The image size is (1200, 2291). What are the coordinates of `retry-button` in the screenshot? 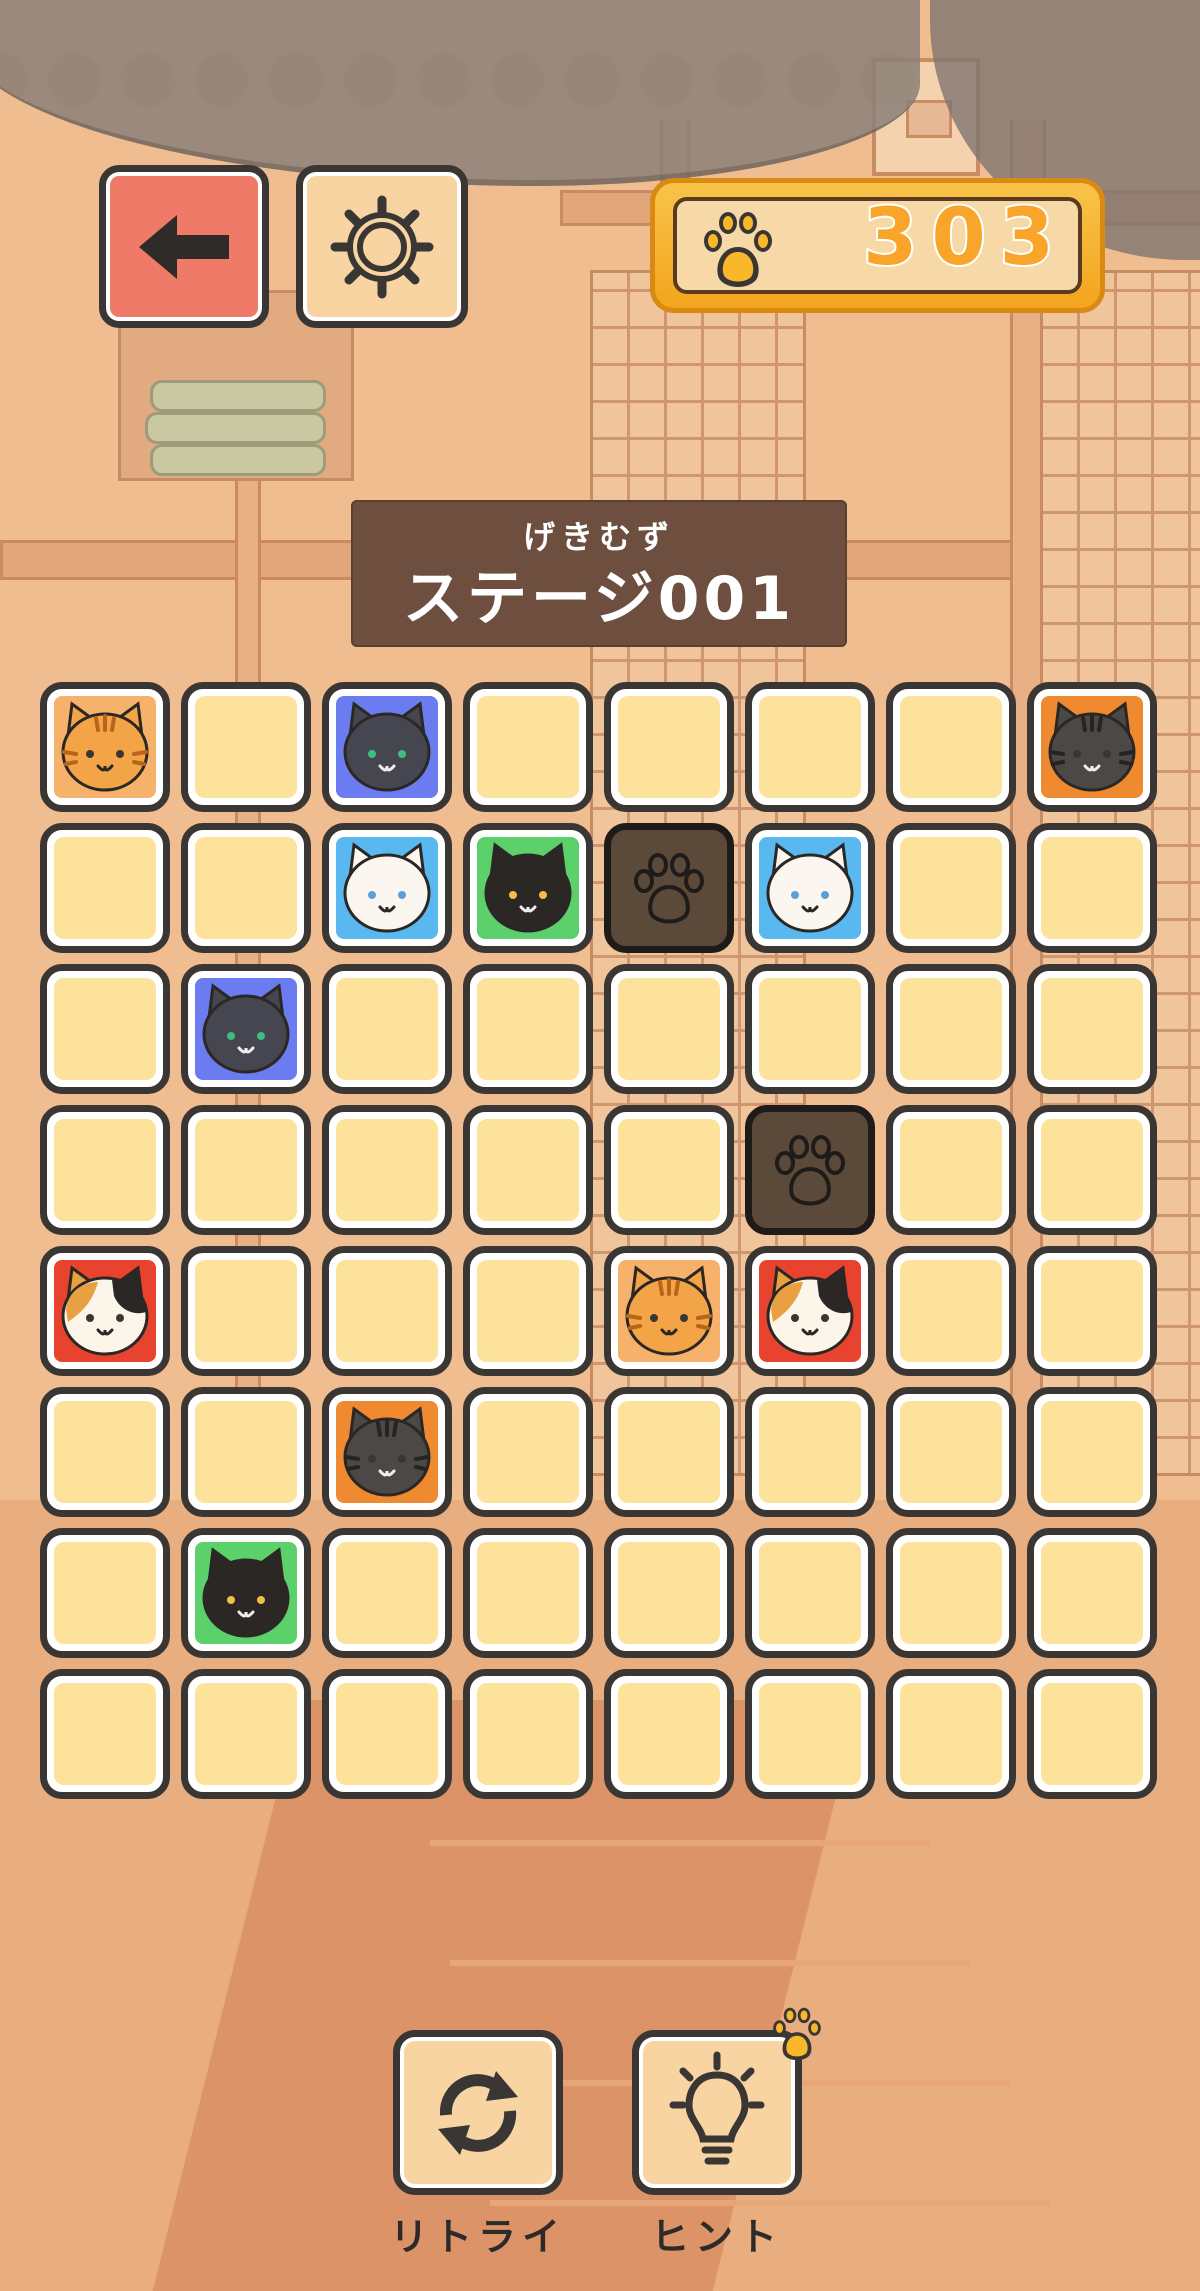 It's located at (478, 2112).